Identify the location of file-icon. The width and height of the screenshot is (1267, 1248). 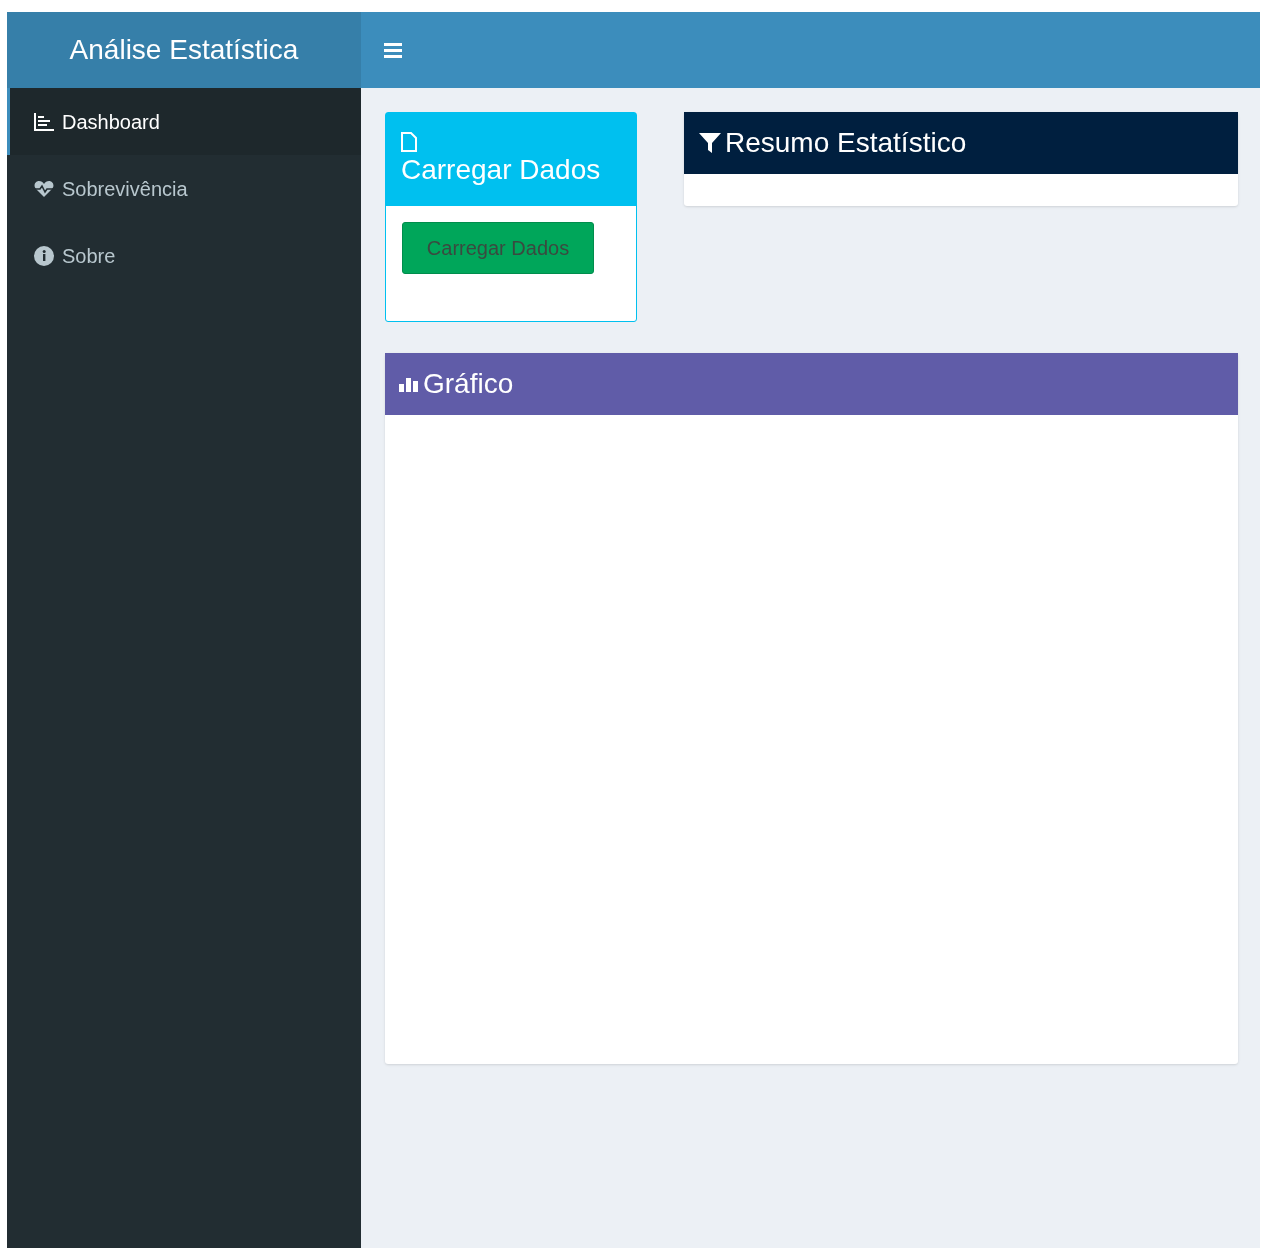
(409, 142).